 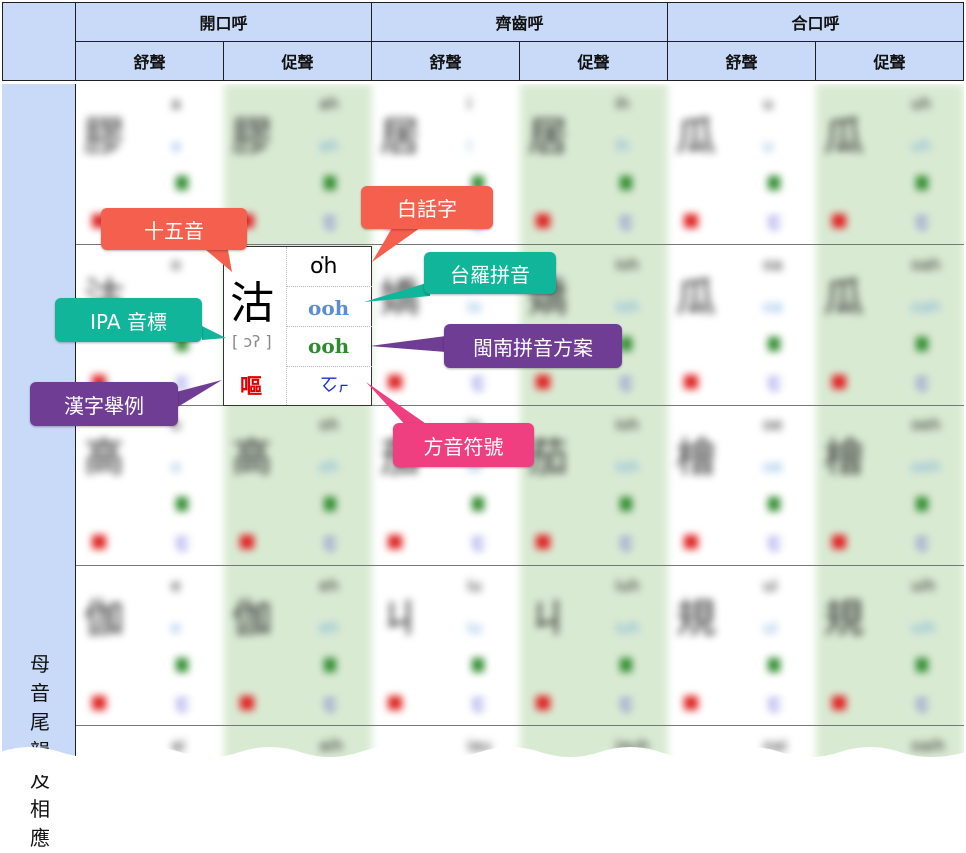 I want to click on callout-poj: 白話字, so click(x=427, y=207).